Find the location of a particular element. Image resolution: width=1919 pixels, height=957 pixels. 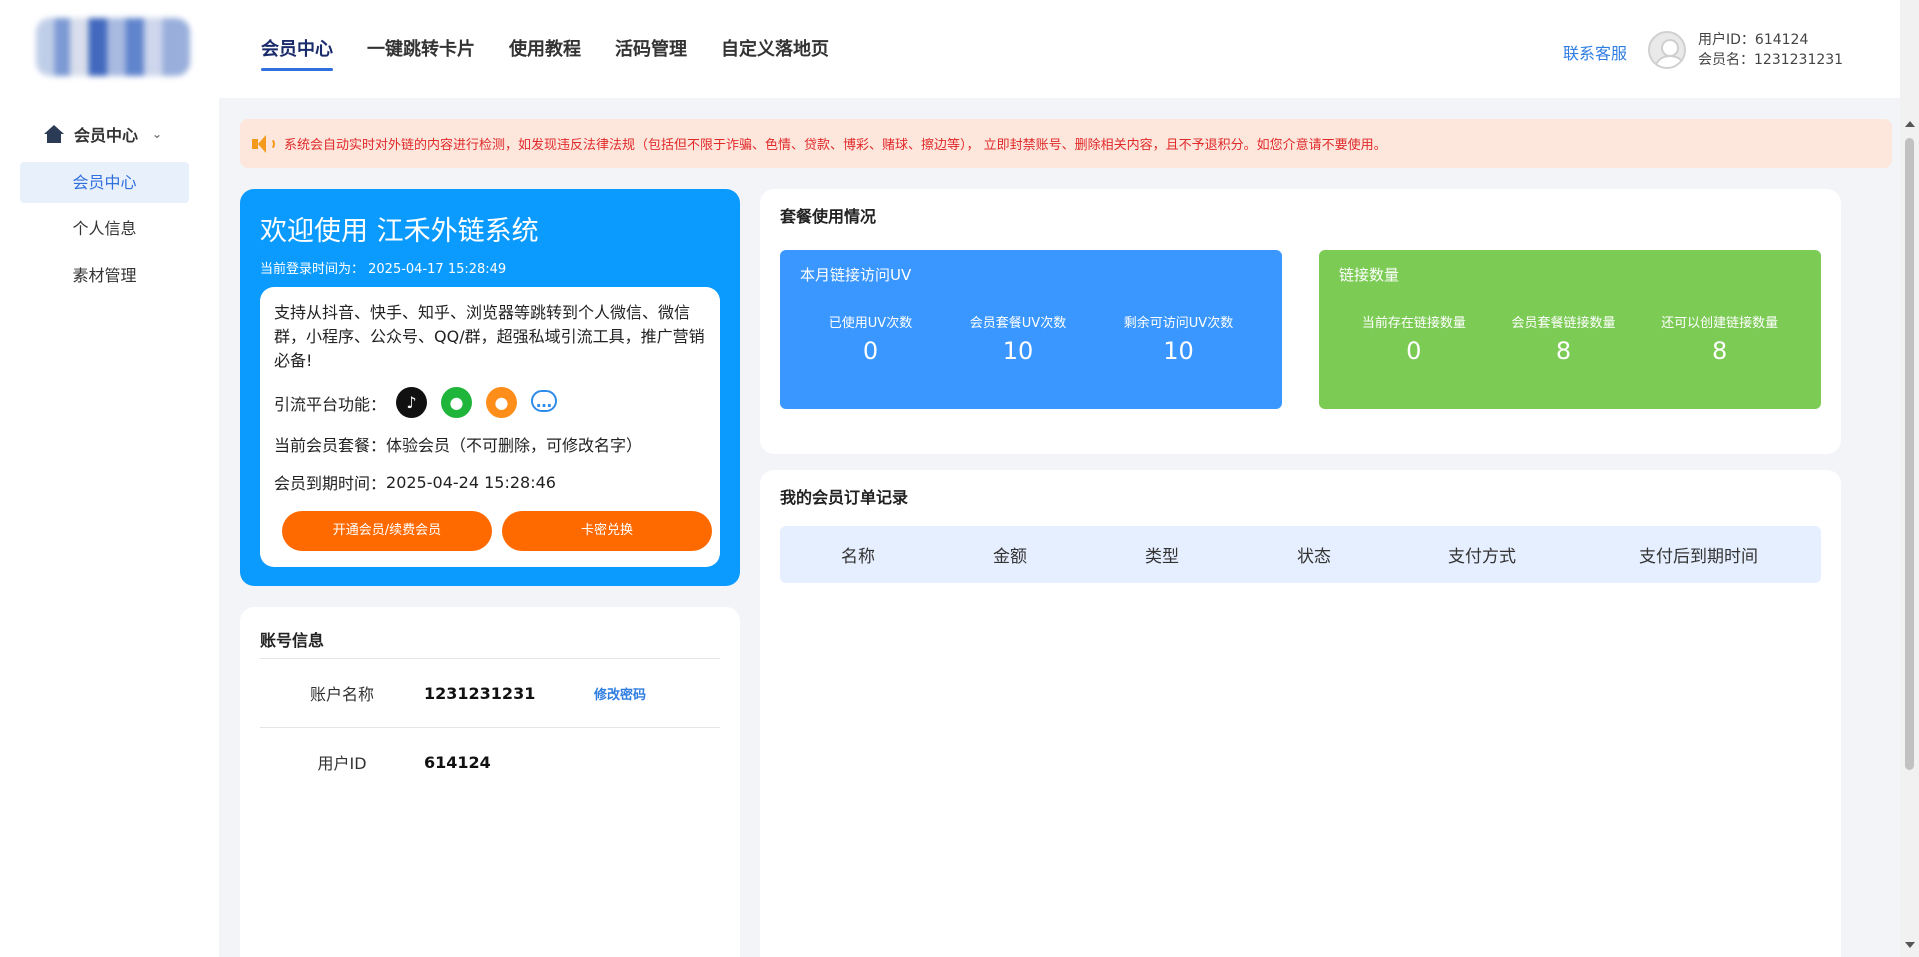

page-scrollbar is located at coordinates (1909, 478).